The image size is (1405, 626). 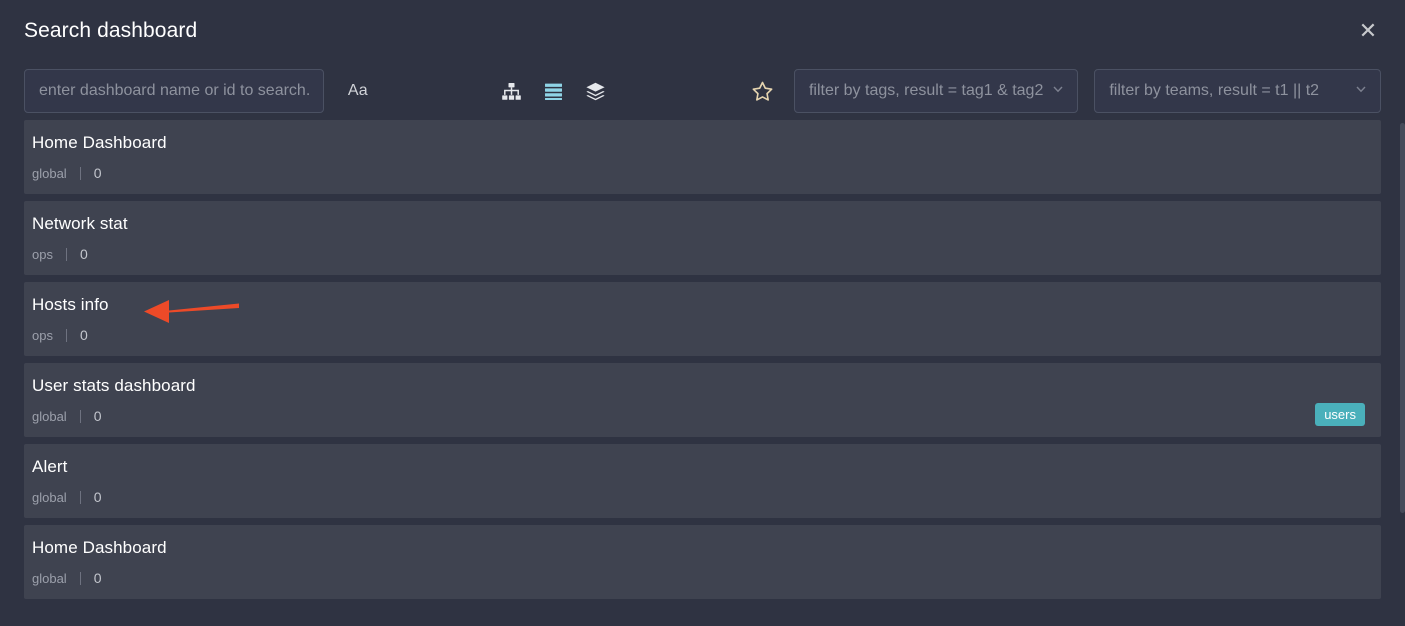 I want to click on scrollbar-thumb, so click(x=1402, y=318).